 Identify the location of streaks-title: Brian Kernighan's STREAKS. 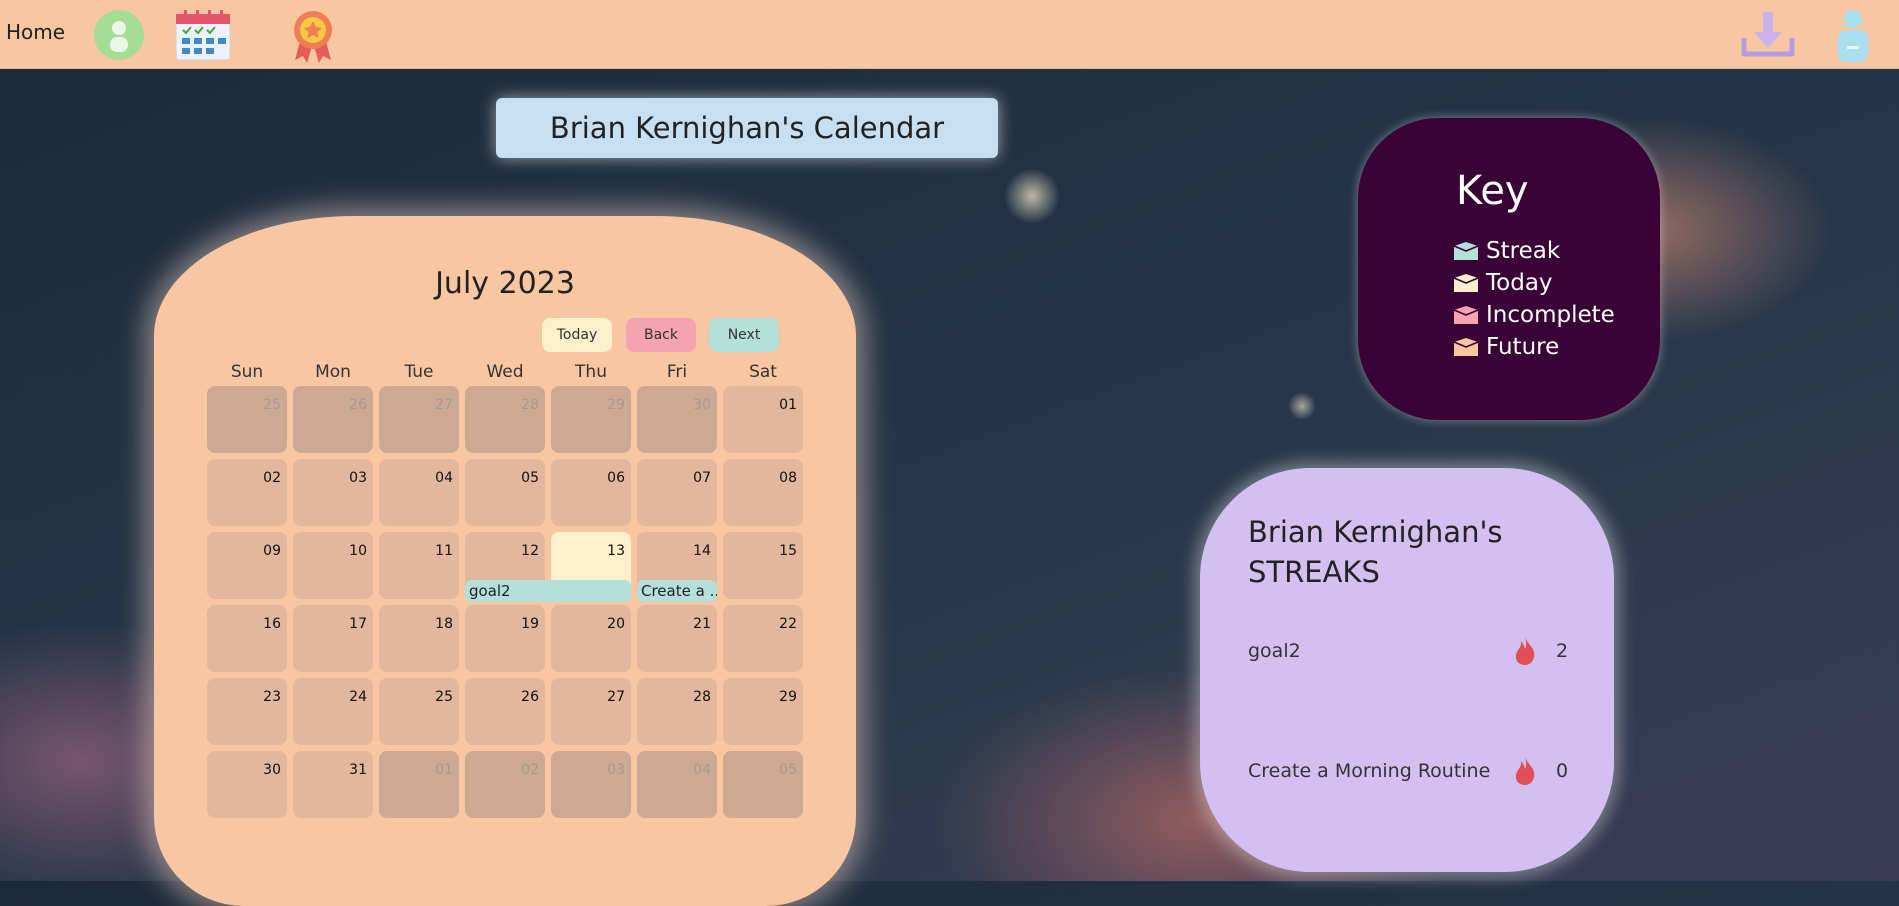
(1375, 552).